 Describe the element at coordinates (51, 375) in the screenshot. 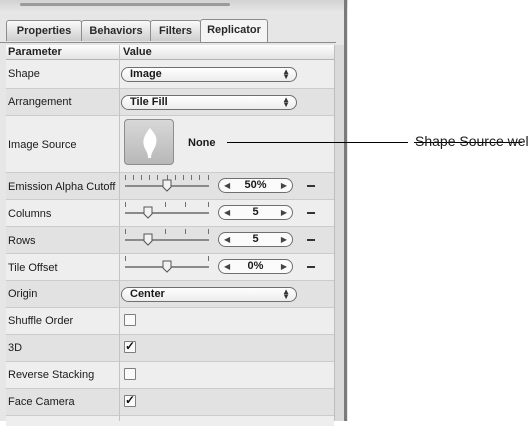

I see `reverse-stacking-label: Reverse Stacking` at that location.